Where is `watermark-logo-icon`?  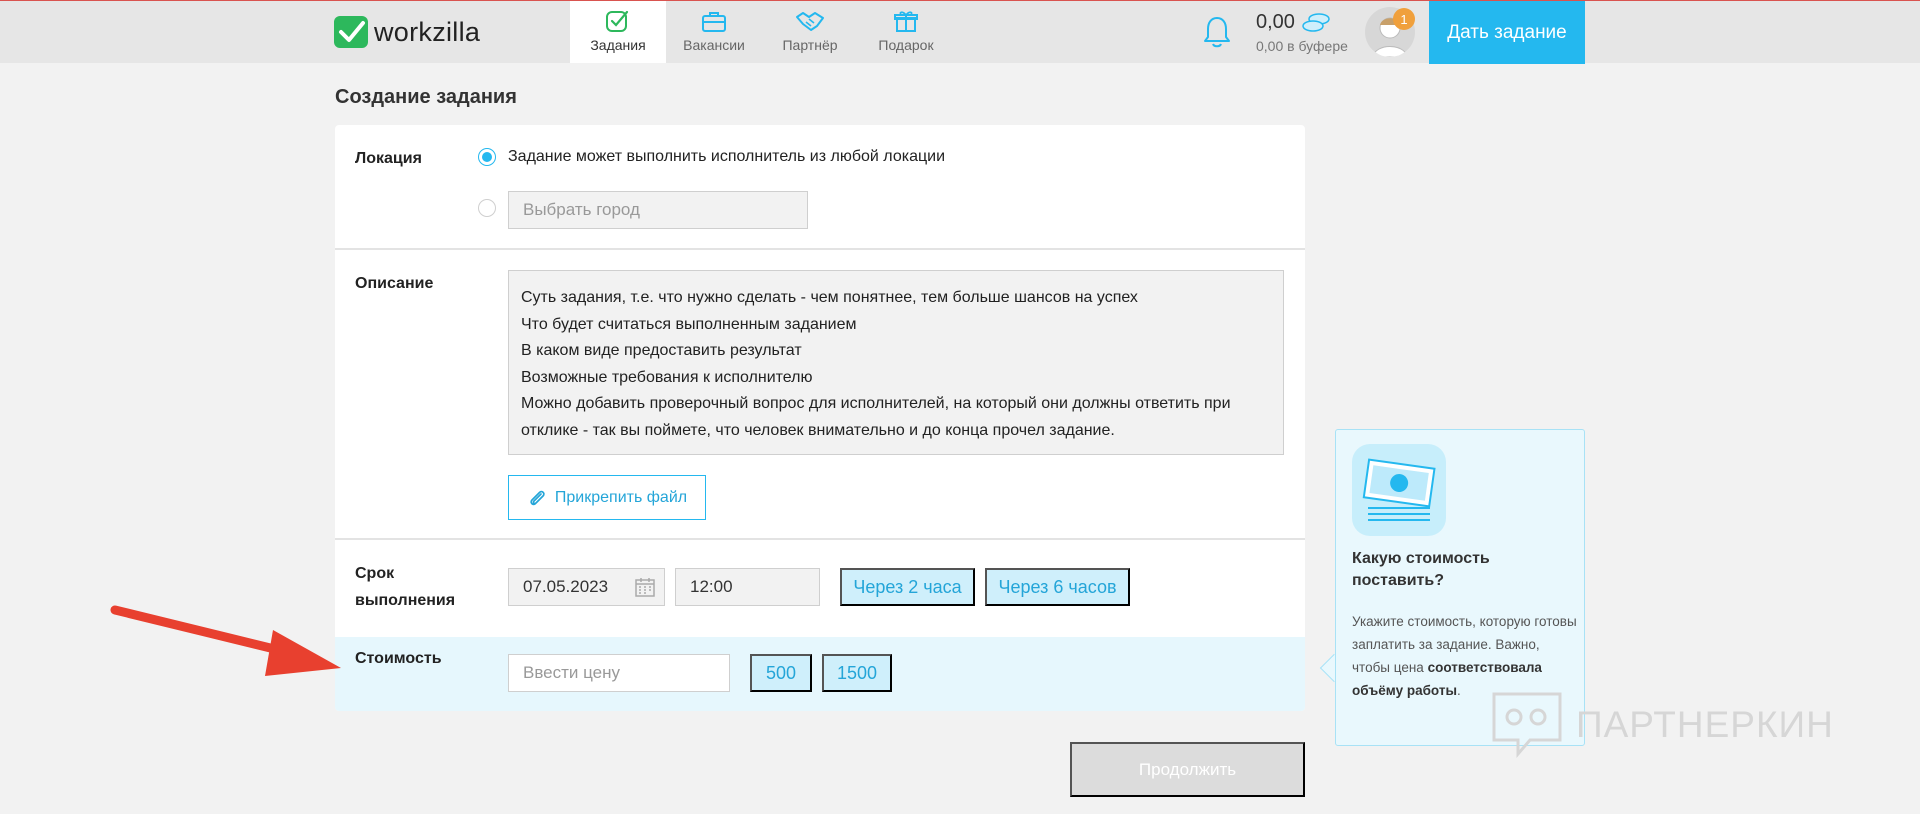 watermark-logo-icon is located at coordinates (1527, 725).